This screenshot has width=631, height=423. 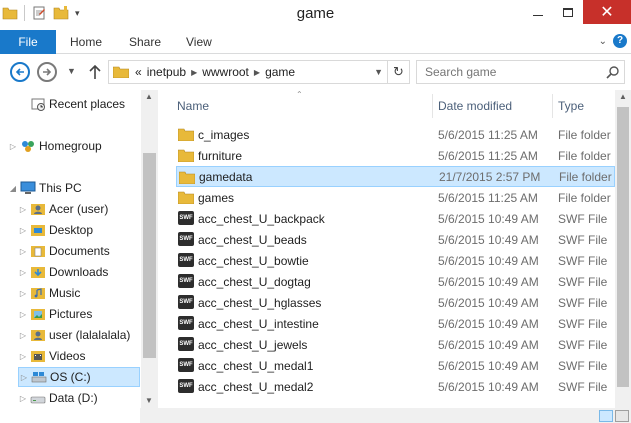 I want to click on tab-home: Home, so click(x=86, y=42).